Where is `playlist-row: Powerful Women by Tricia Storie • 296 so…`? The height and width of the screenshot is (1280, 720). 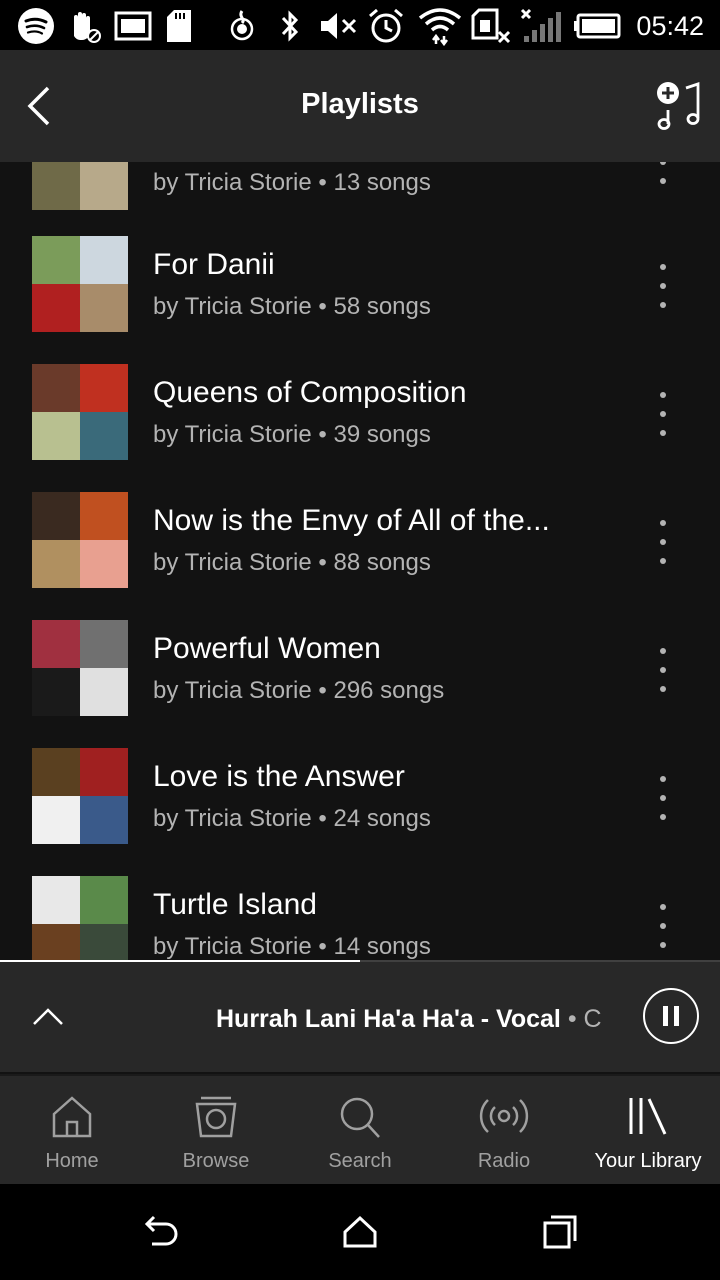
playlist-row: Powerful Women by Tricia Storie • 296 so… is located at coordinates (360, 674).